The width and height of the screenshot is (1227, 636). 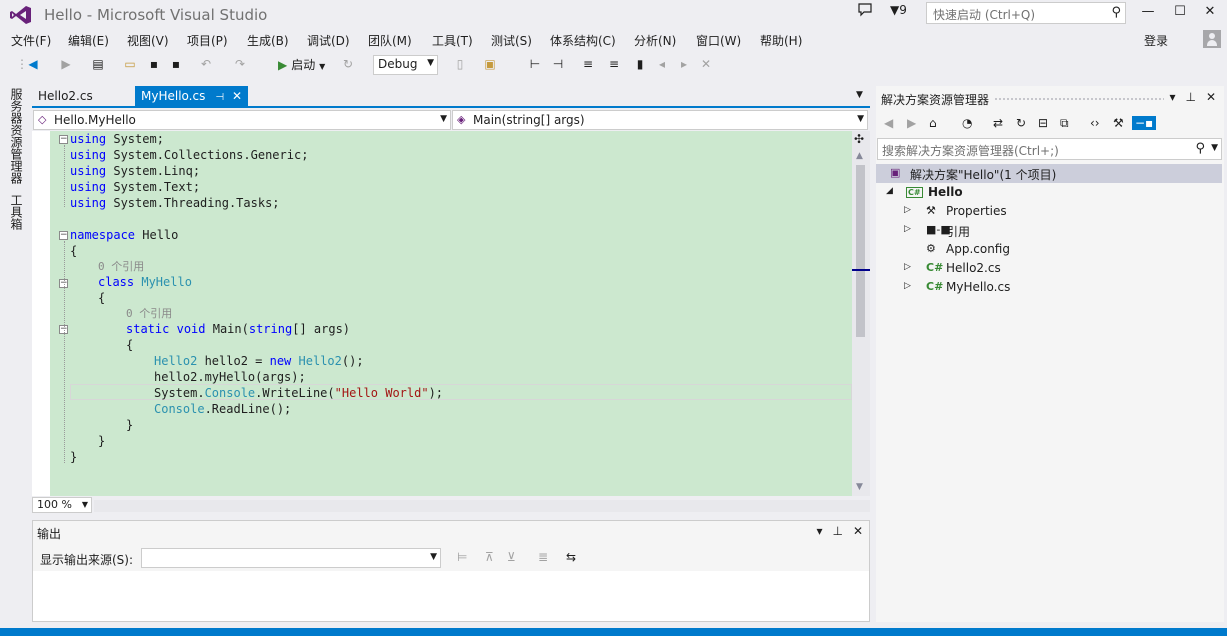 I want to click on tab-hello2-cs: Hello2.cs, so click(x=65, y=96).